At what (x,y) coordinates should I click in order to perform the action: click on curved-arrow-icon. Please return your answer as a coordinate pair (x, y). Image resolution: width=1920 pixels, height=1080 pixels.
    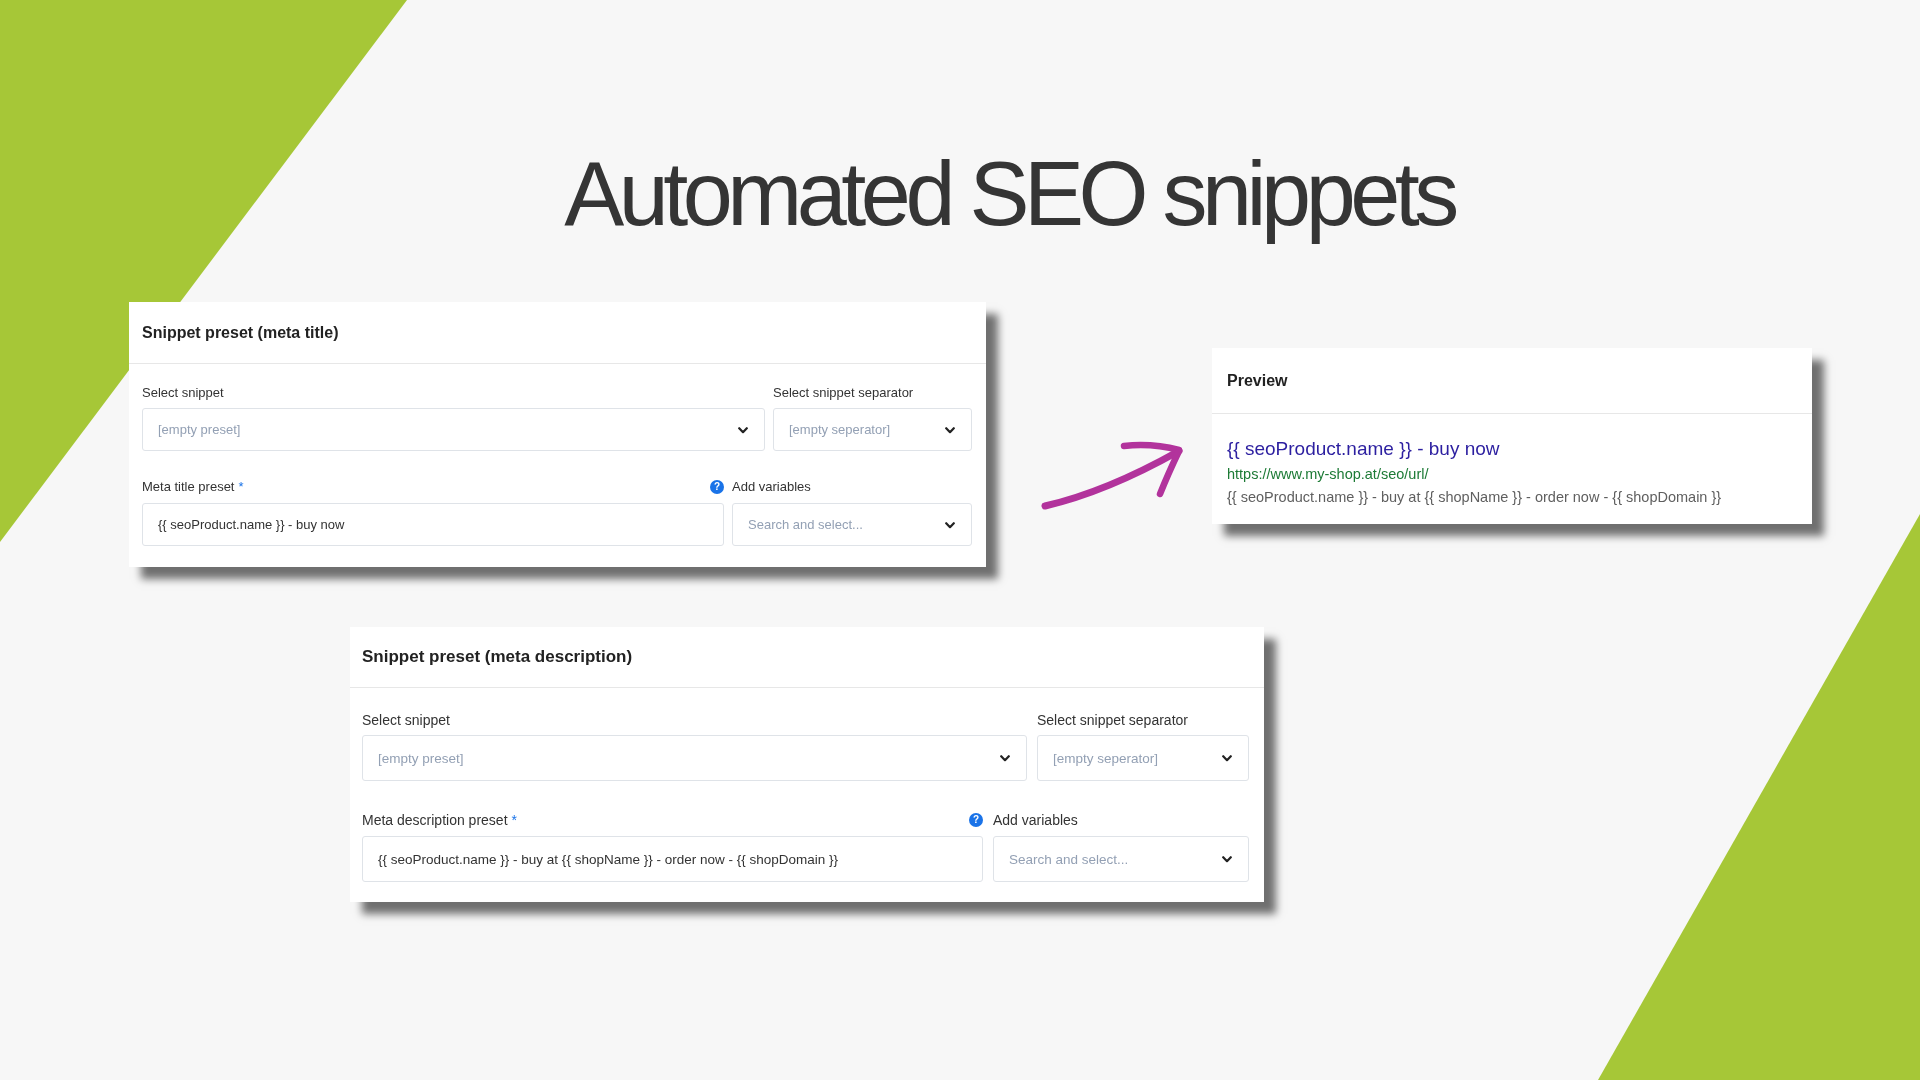
    Looking at the image, I should click on (1112, 476).